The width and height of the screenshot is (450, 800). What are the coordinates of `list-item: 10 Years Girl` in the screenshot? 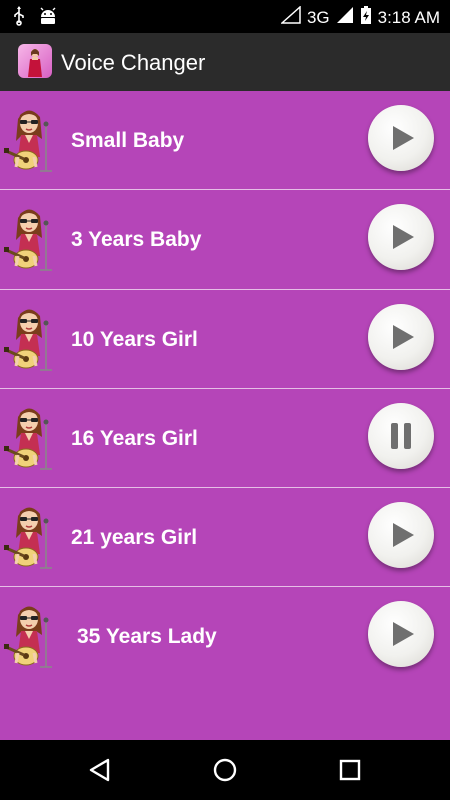 It's located at (225, 339).